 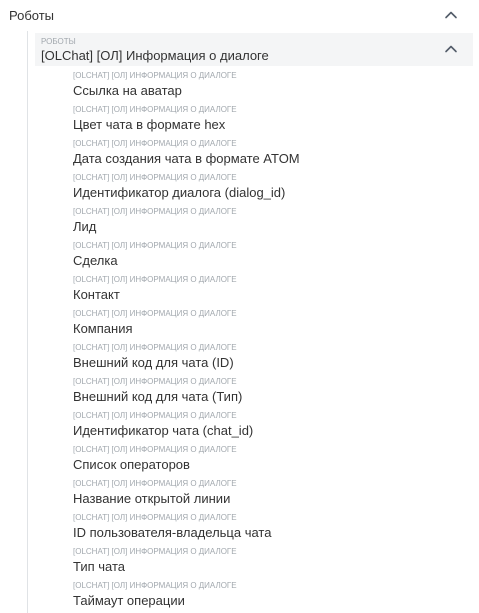 What do you see at coordinates (186, 158) in the screenshot?
I see `item-label: Дата создания чата в формате ATOM` at bounding box center [186, 158].